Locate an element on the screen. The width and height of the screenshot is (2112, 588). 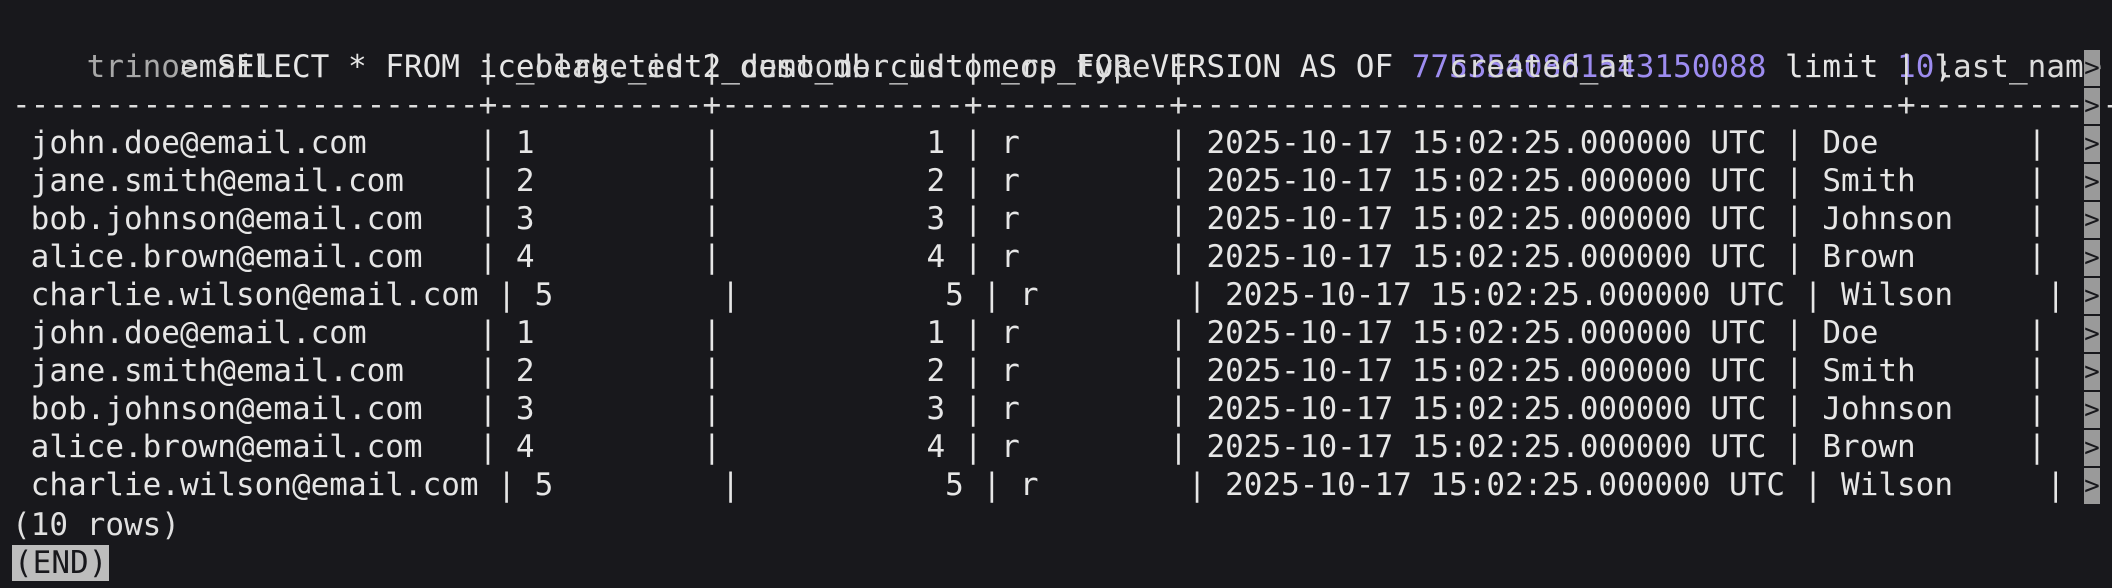
row-count: (10 rows) is located at coordinates (96, 525).